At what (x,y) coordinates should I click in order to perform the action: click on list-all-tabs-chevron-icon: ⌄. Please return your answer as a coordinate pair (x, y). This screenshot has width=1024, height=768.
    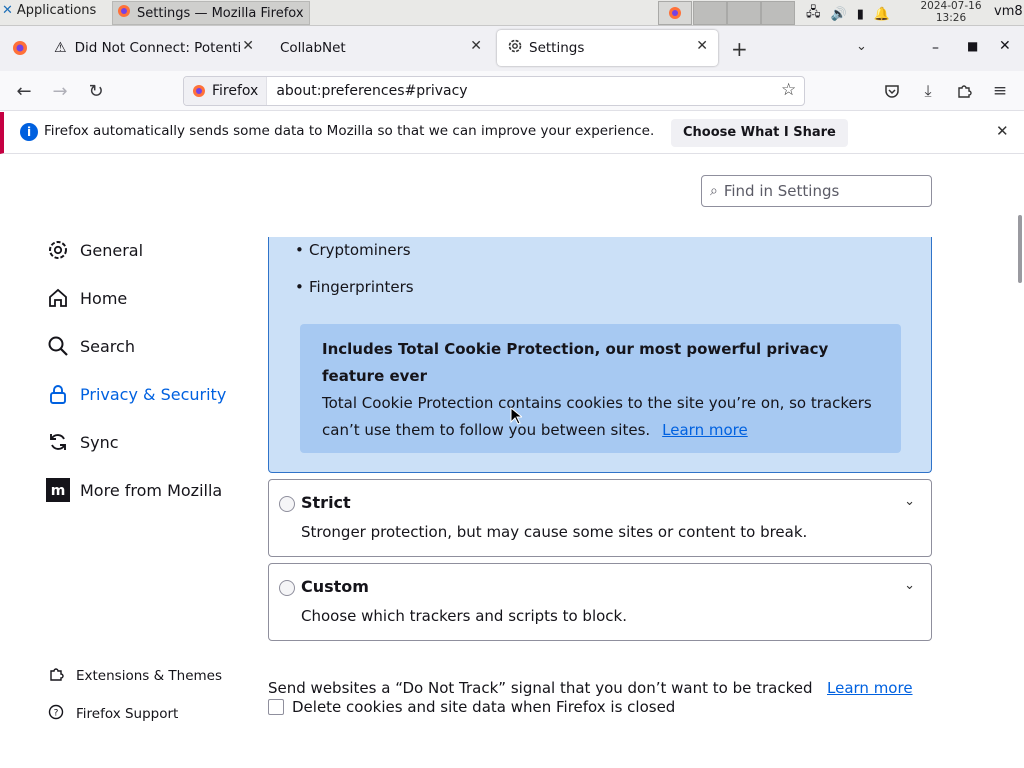
    Looking at the image, I should click on (861, 46).